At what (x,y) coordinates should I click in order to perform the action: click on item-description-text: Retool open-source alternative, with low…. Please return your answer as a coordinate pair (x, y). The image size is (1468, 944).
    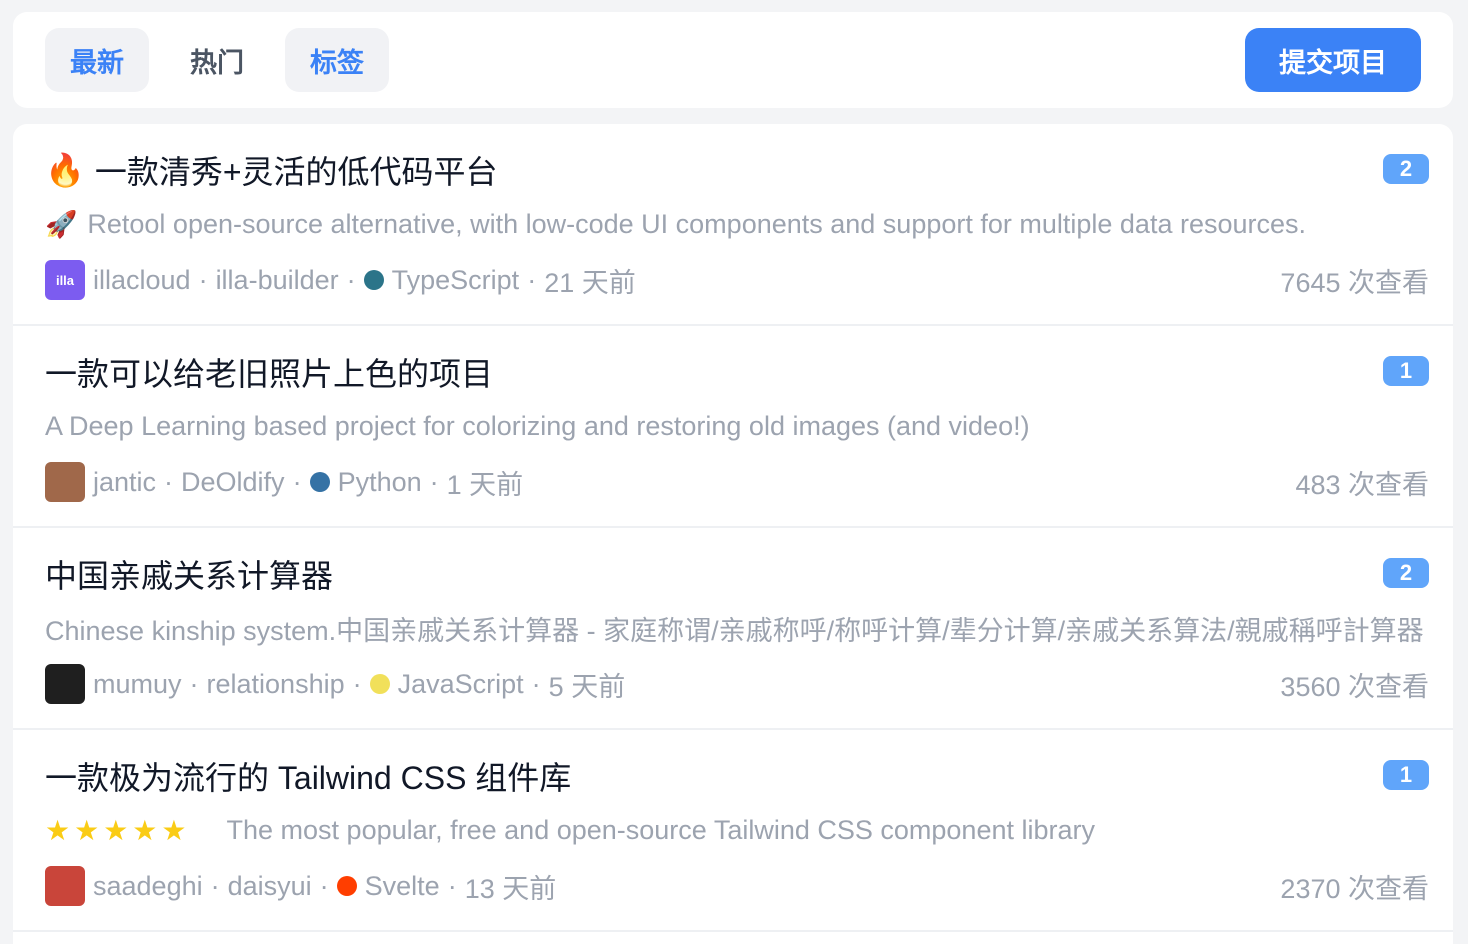
    Looking at the image, I should click on (697, 223).